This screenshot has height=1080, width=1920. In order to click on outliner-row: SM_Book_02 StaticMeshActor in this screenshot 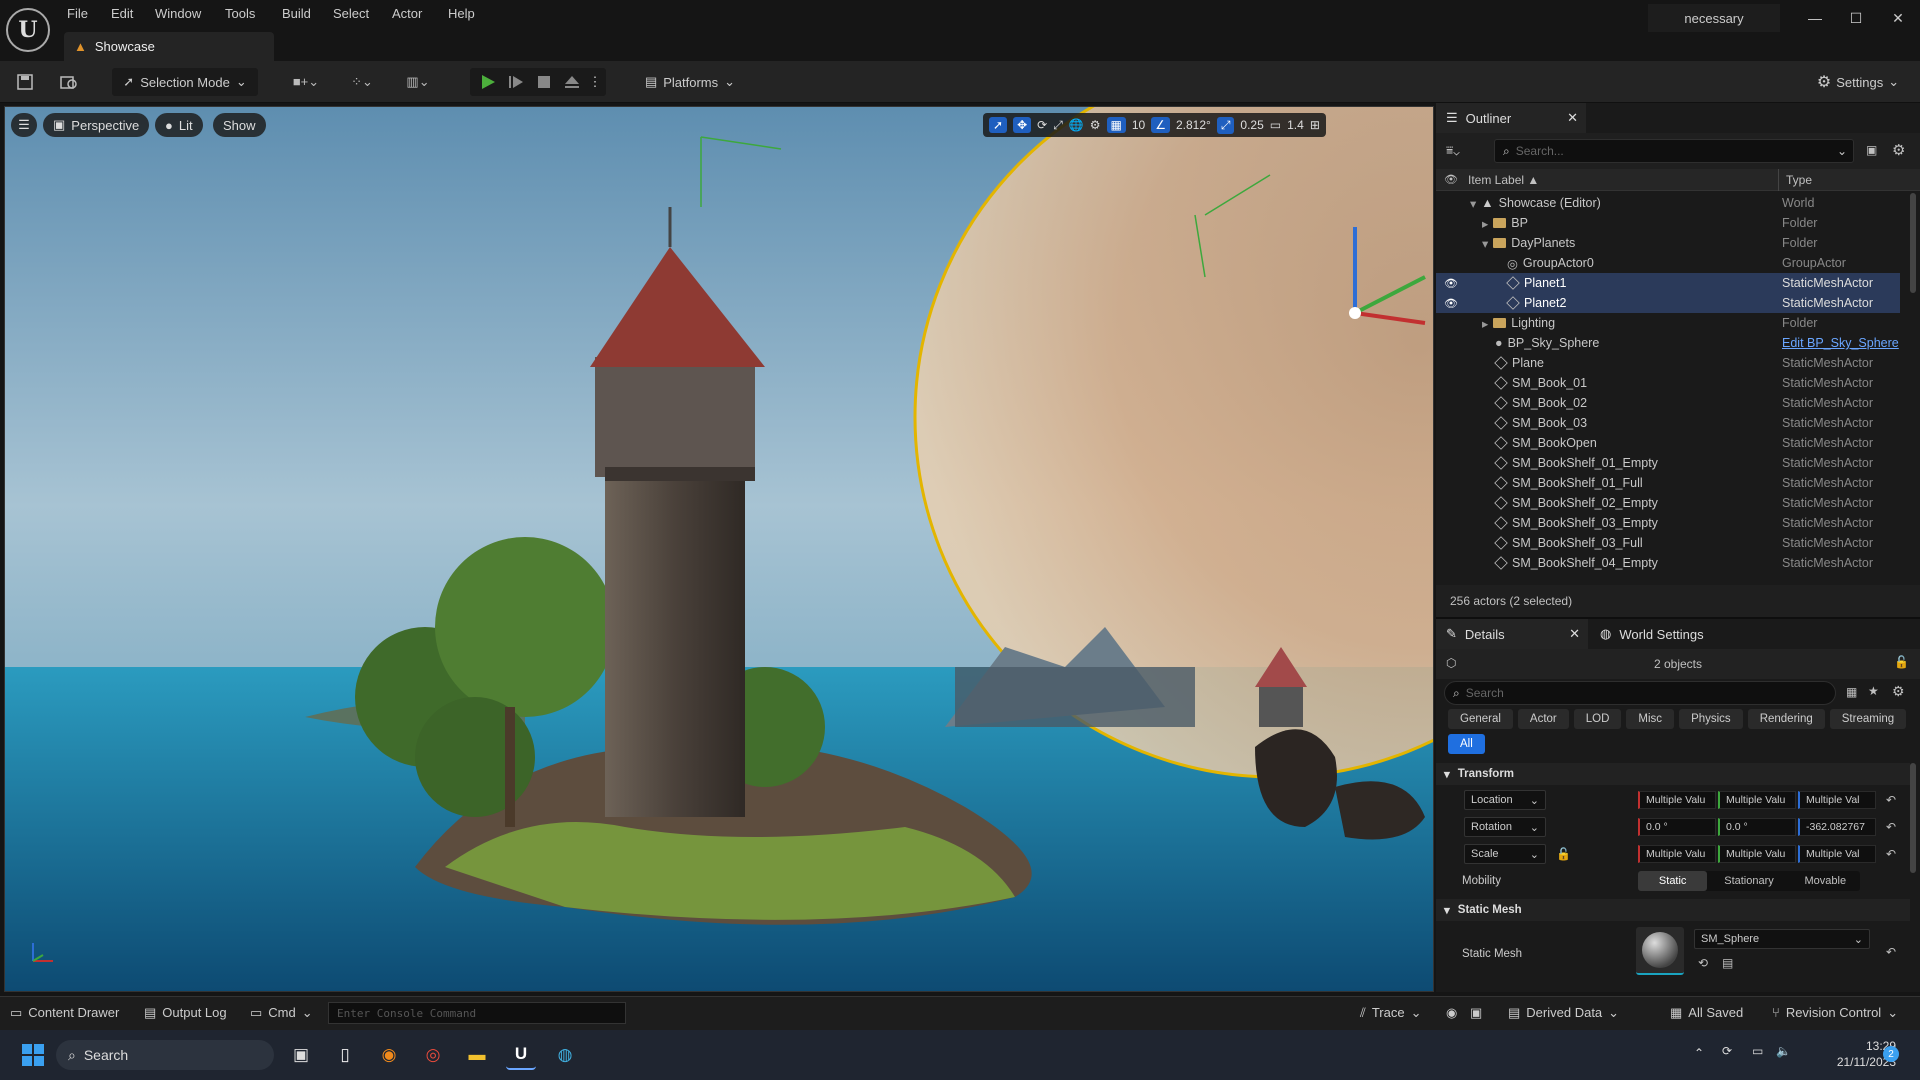, I will do `click(1668, 403)`.